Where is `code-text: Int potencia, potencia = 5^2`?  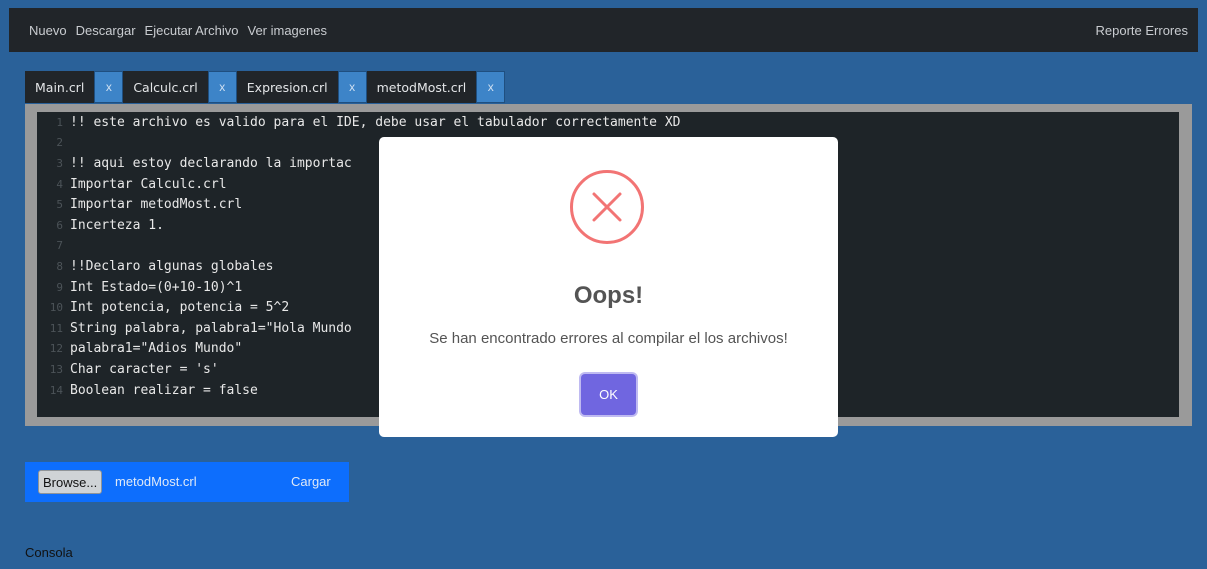
code-text: Int potencia, potencia = 5^2 is located at coordinates (180, 308).